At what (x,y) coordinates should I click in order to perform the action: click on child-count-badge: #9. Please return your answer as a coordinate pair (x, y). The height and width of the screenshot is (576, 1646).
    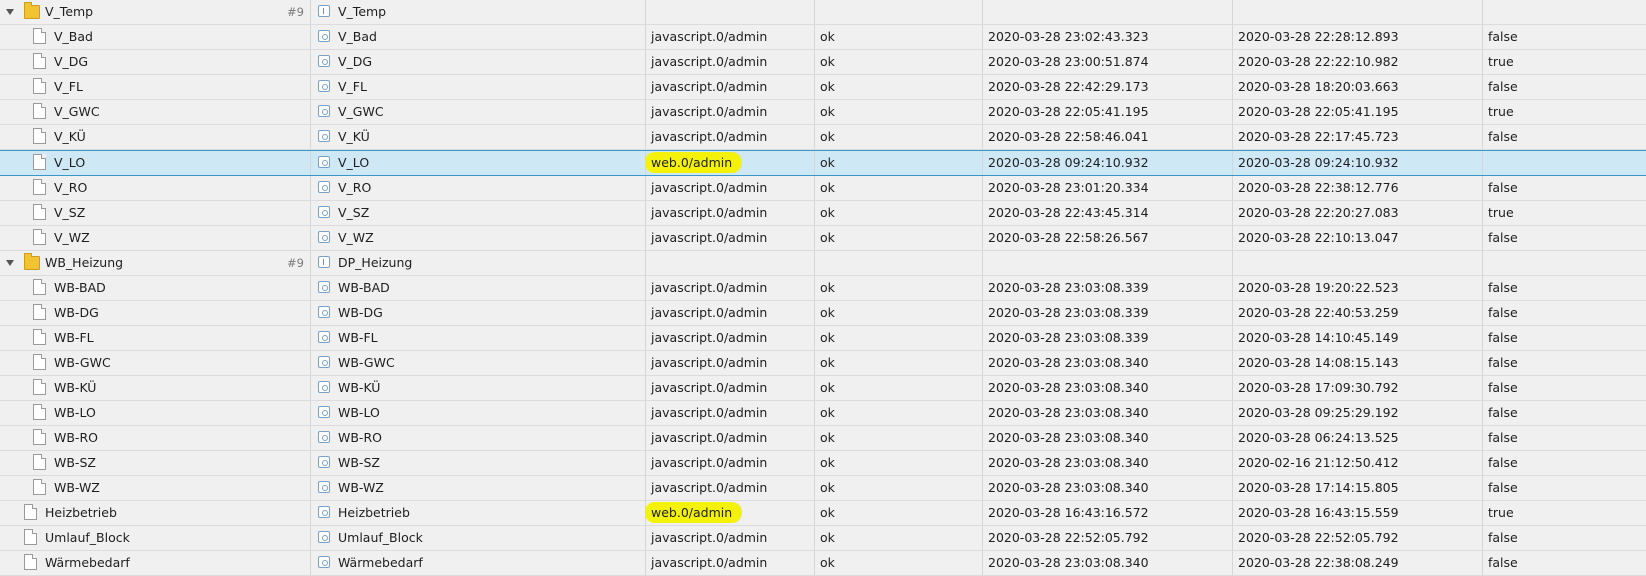
    Looking at the image, I should click on (295, 12).